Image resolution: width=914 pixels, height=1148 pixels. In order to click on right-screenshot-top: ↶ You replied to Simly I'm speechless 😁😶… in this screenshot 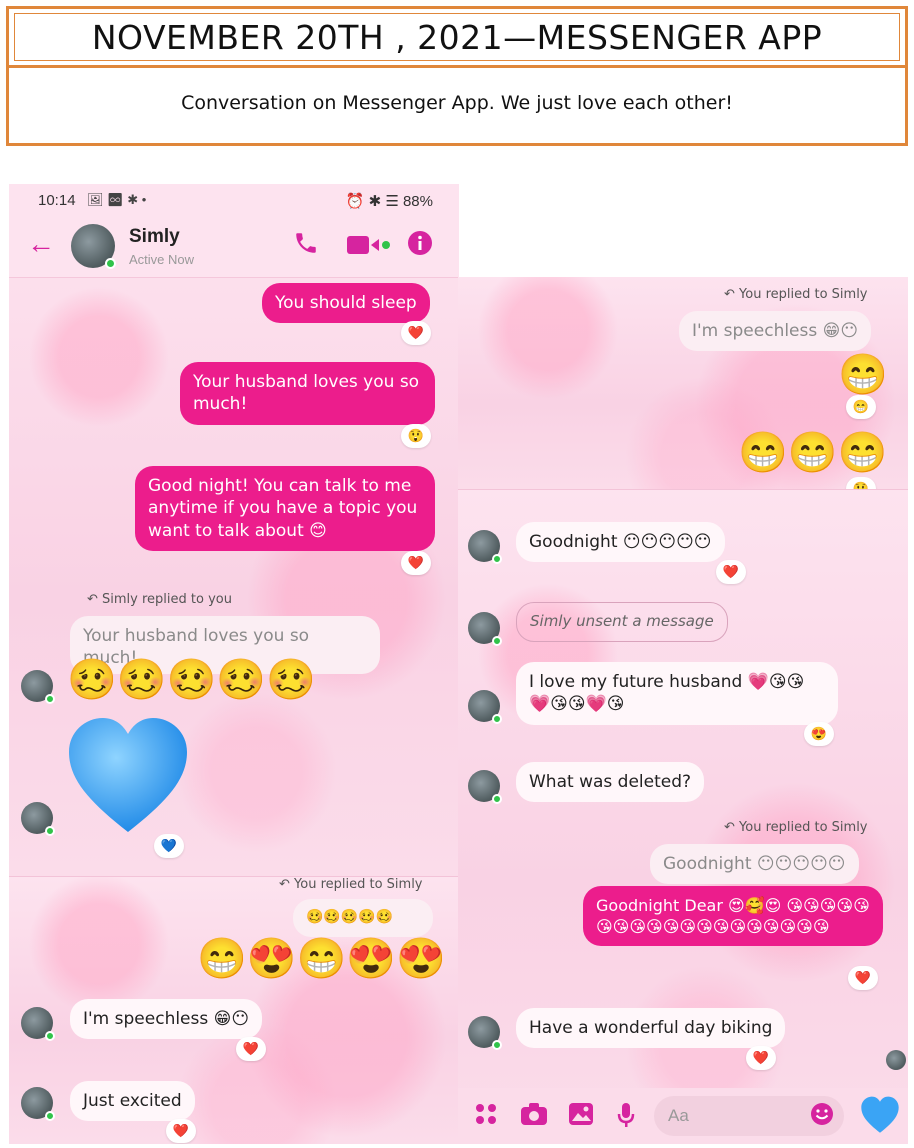, I will do `click(683, 383)`.